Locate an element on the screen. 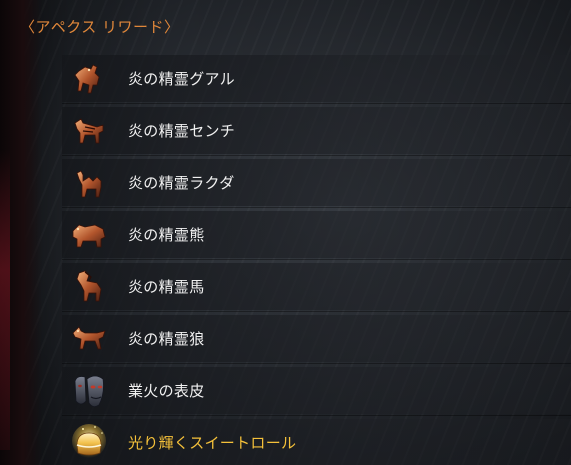 Image resolution: width=571 pixels, height=465 pixels. reward-row-sweetroll: 光り輝くスイートロール is located at coordinates (316, 440).